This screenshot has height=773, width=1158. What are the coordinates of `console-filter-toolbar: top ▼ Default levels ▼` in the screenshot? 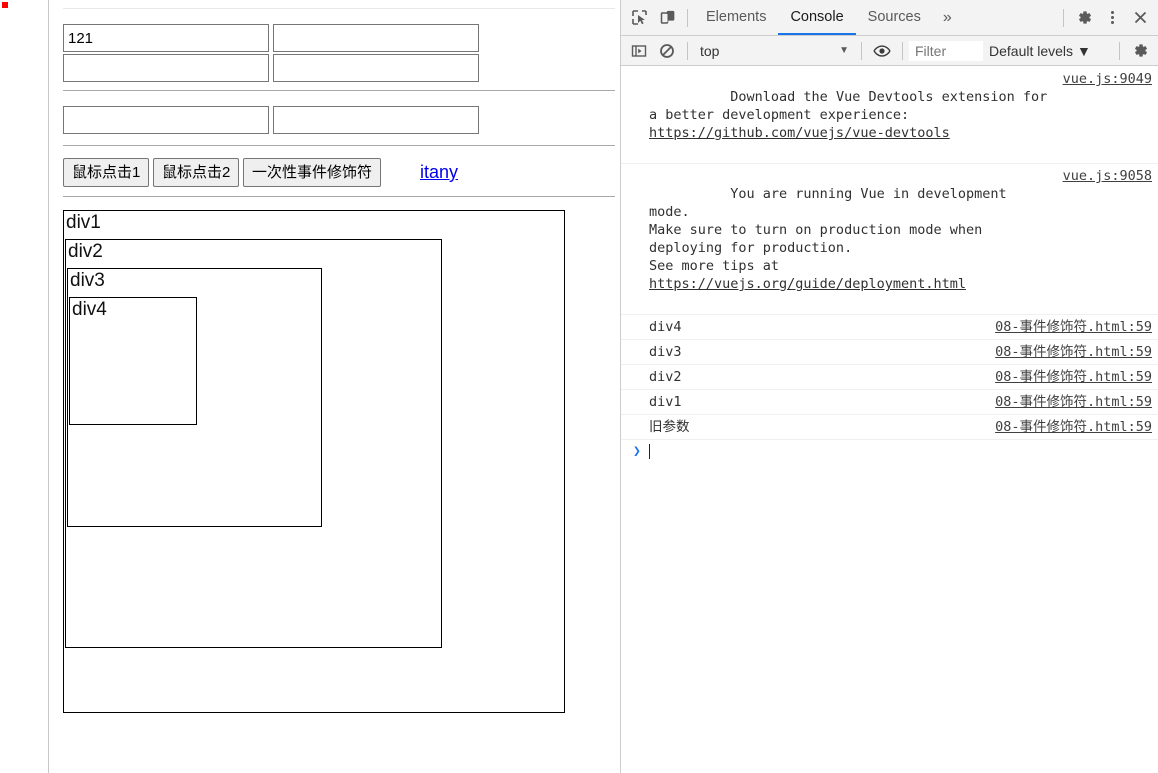 It's located at (889, 51).